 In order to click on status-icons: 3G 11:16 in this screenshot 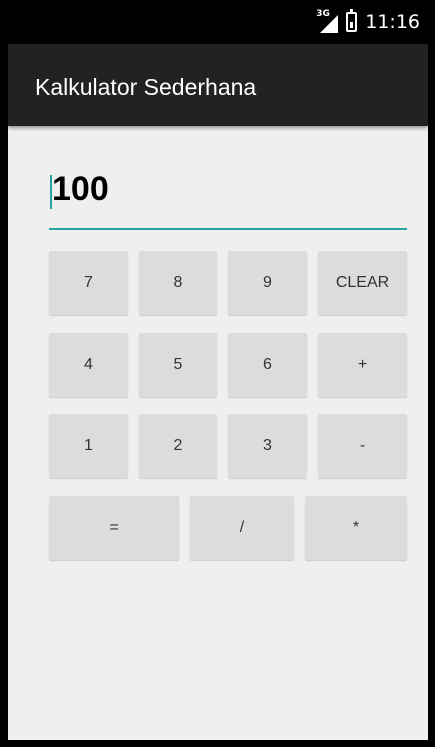, I will do `click(368, 22)`.